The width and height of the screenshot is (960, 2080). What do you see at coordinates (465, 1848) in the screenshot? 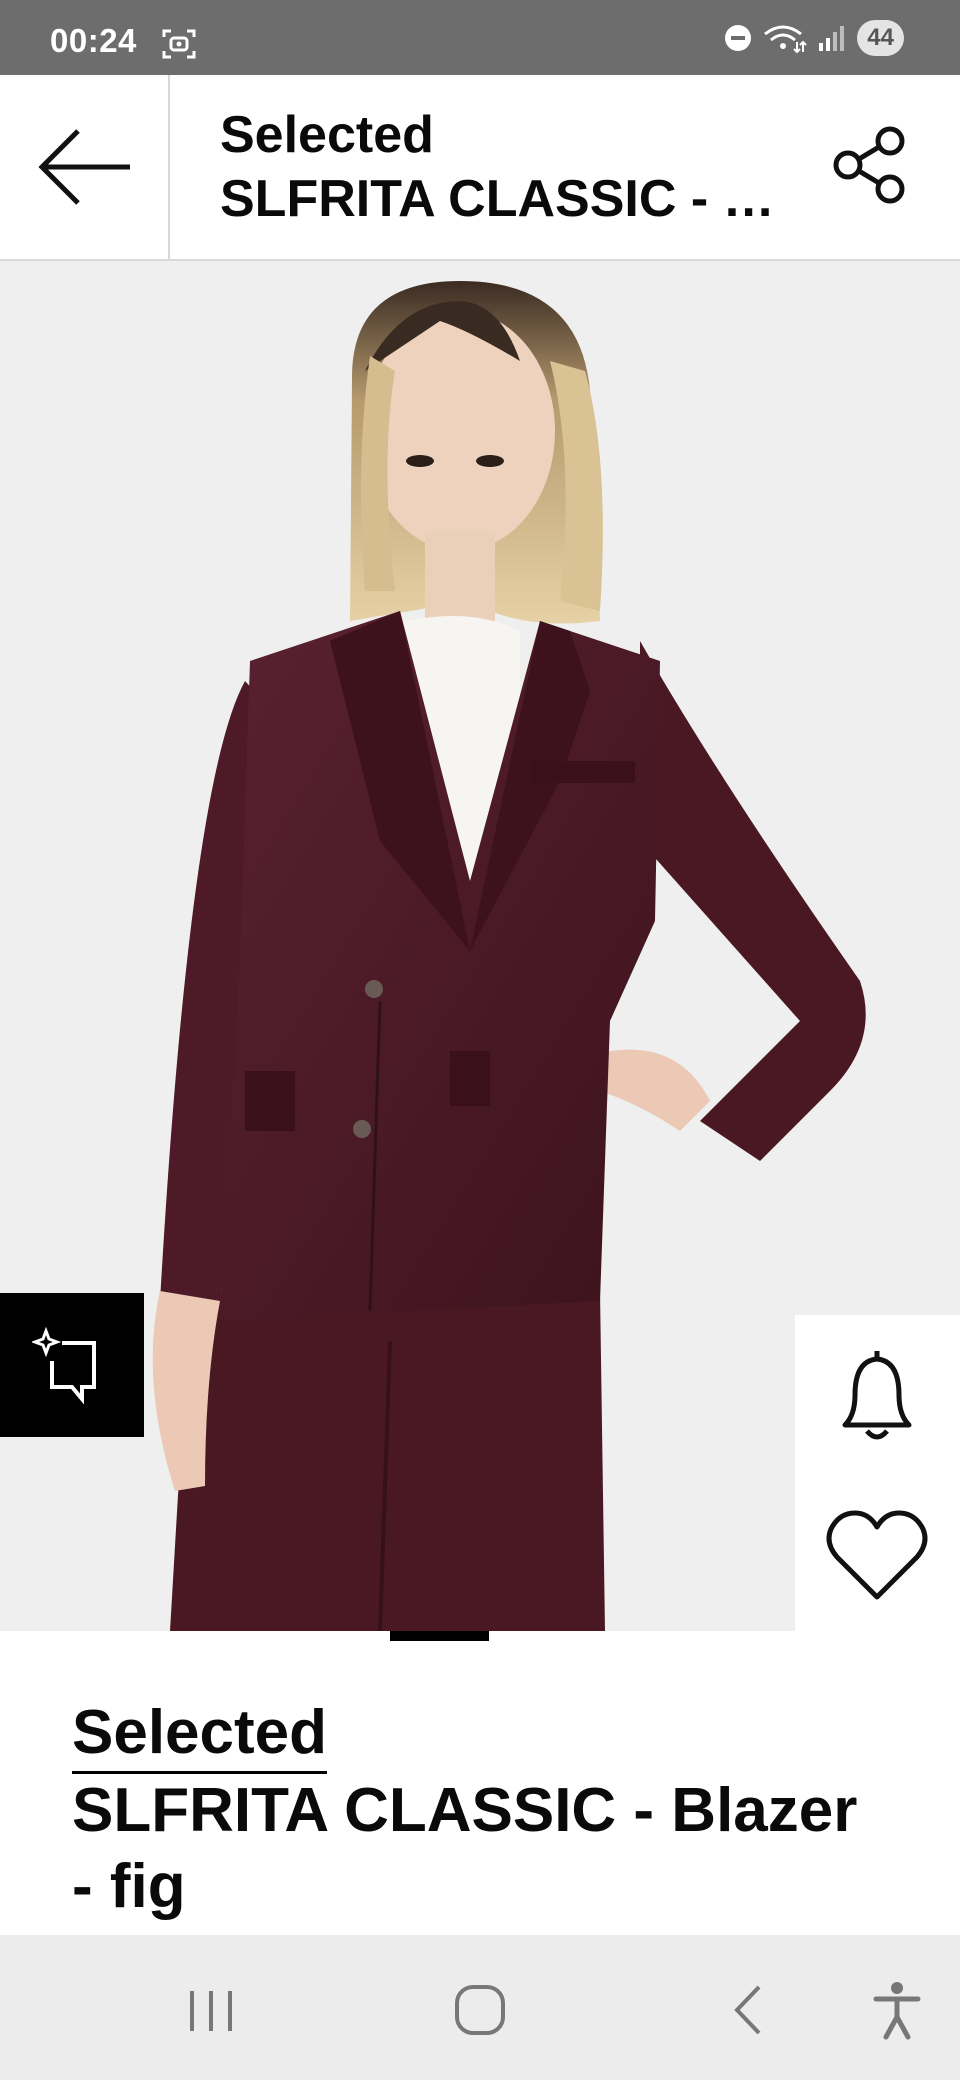
I see `product-name: SLFRITA CLASSIC - Blazer - fig` at bounding box center [465, 1848].